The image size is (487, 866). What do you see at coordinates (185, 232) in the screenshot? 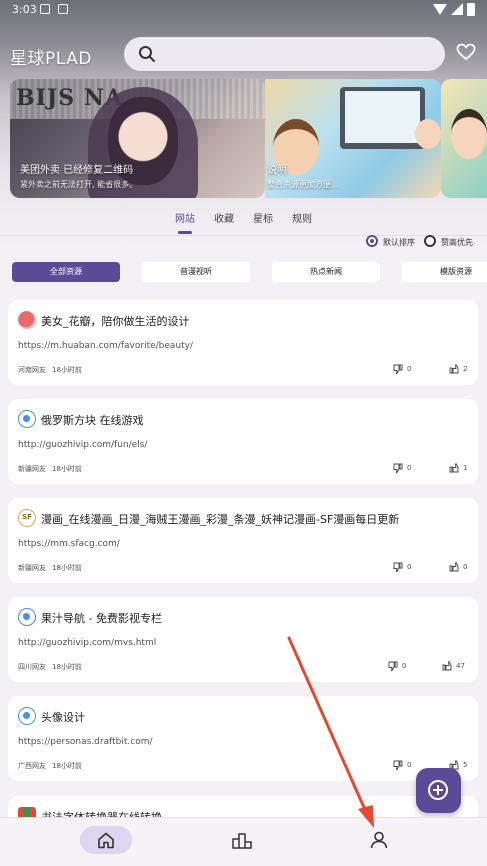
I see `tab-active-indicator` at bounding box center [185, 232].